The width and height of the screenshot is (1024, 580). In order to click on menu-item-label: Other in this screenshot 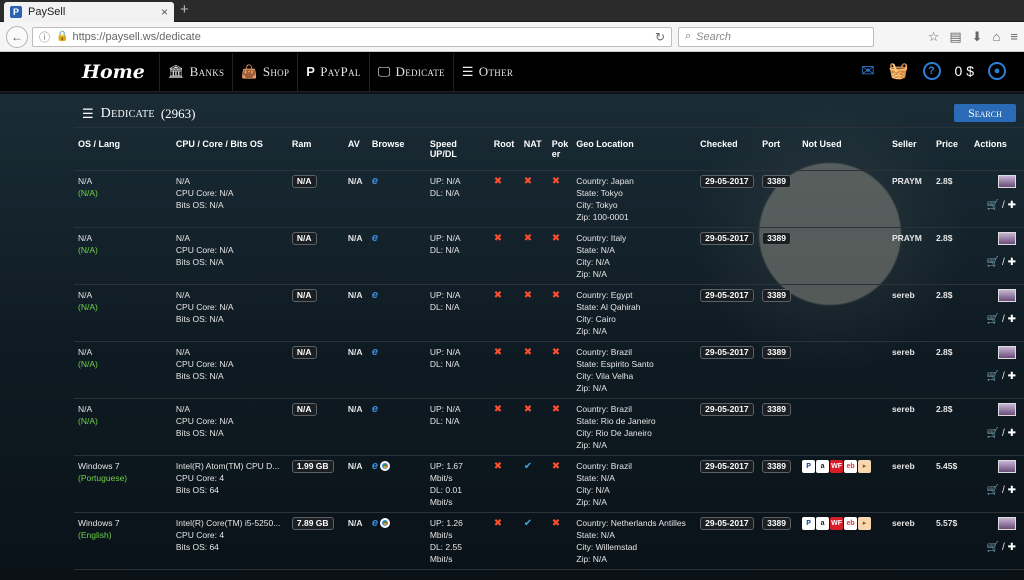, I will do `click(496, 71)`.